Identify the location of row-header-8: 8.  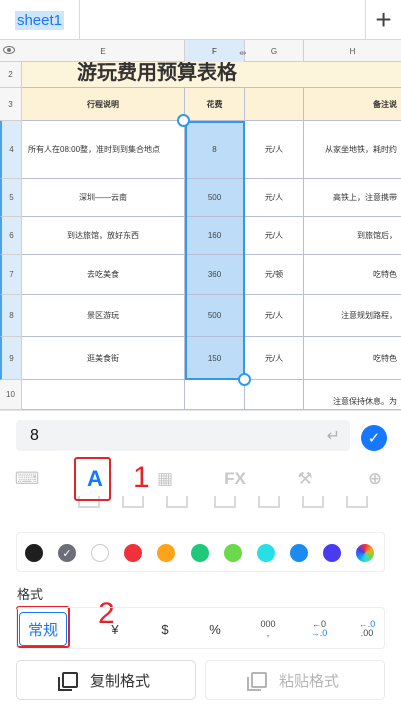
(11, 316).